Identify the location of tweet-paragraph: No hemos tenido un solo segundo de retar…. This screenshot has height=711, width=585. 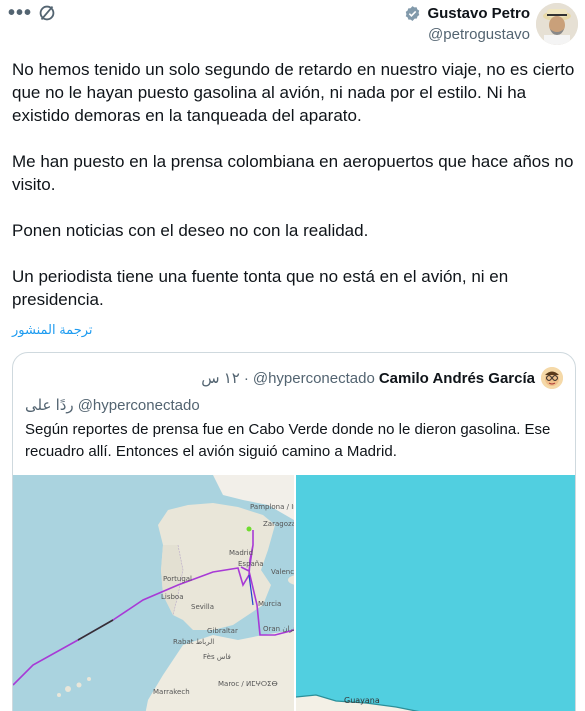
(293, 92).